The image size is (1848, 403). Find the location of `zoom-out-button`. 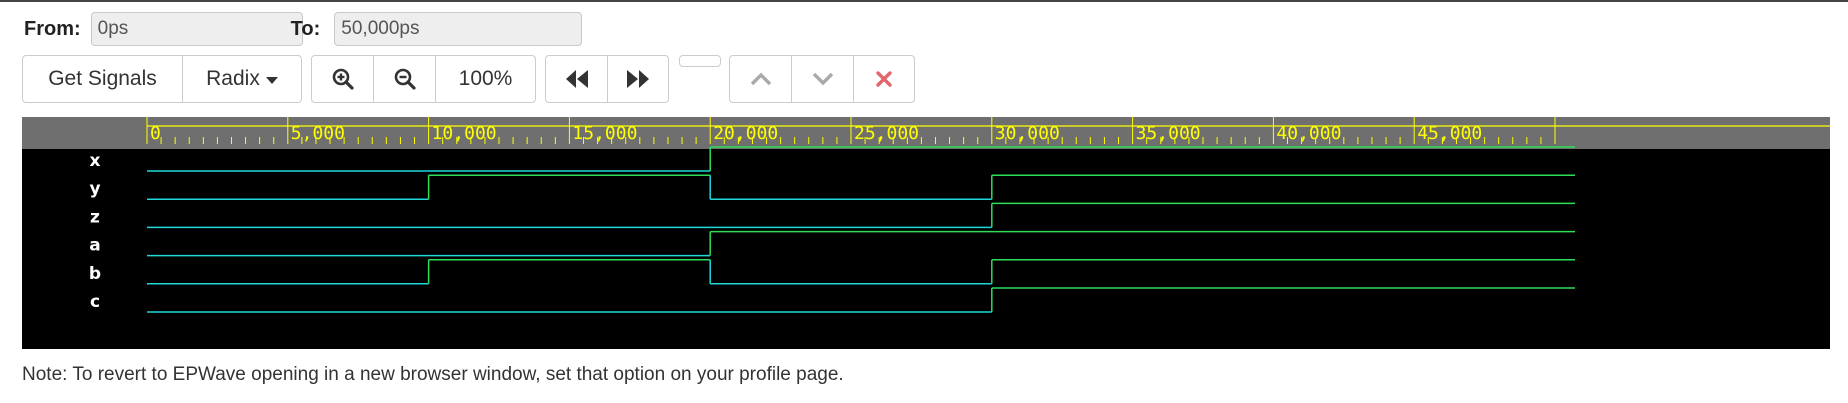

zoom-out-button is located at coordinates (405, 79).